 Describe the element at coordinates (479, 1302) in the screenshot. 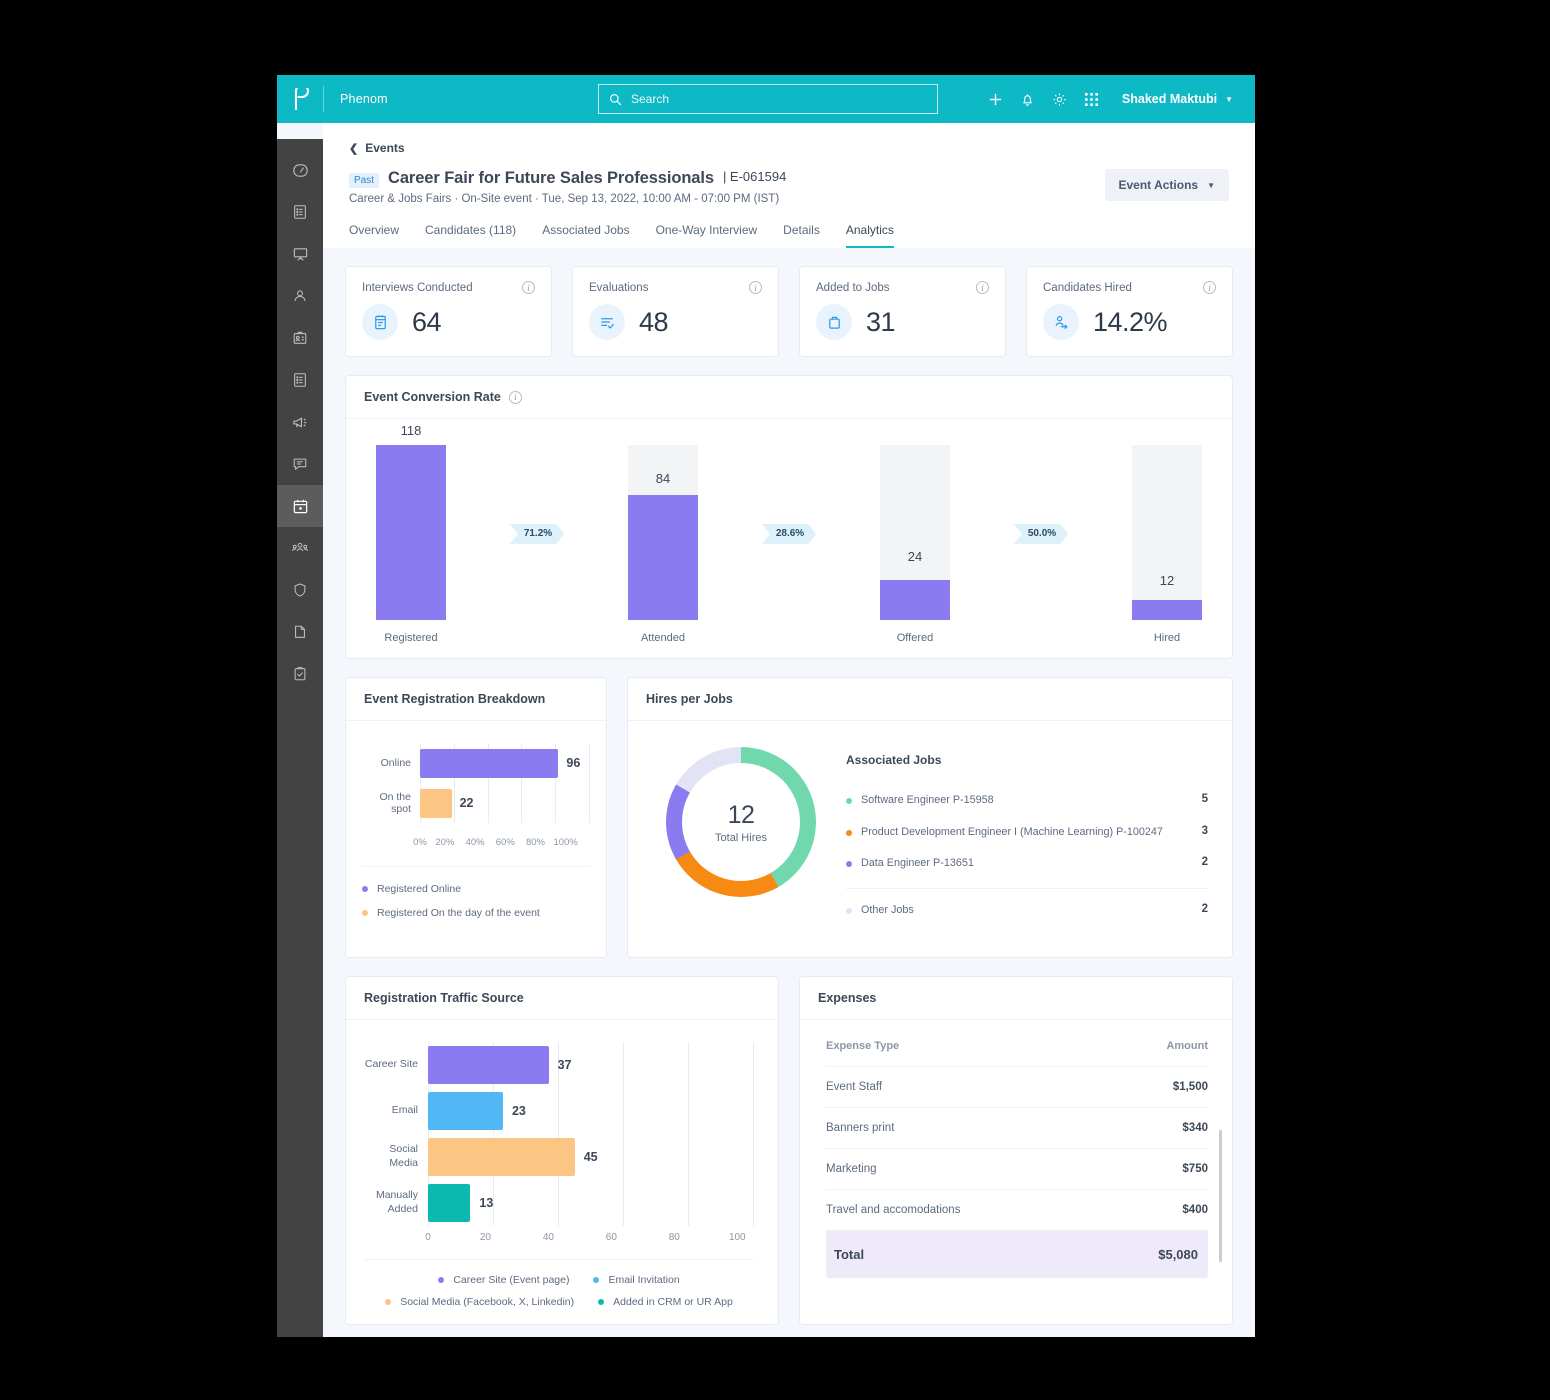

I see `legend-item: Social Media (Facebook, X, Linkedin)` at that location.